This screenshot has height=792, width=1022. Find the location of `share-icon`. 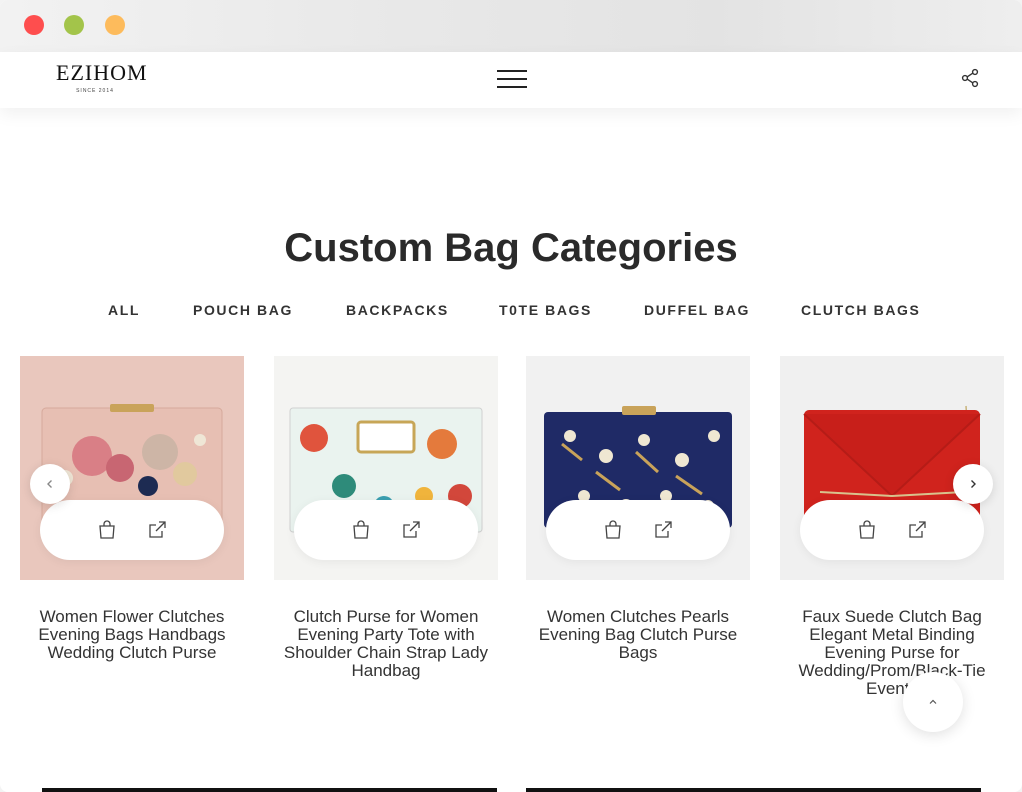

share-icon is located at coordinates (970, 78).